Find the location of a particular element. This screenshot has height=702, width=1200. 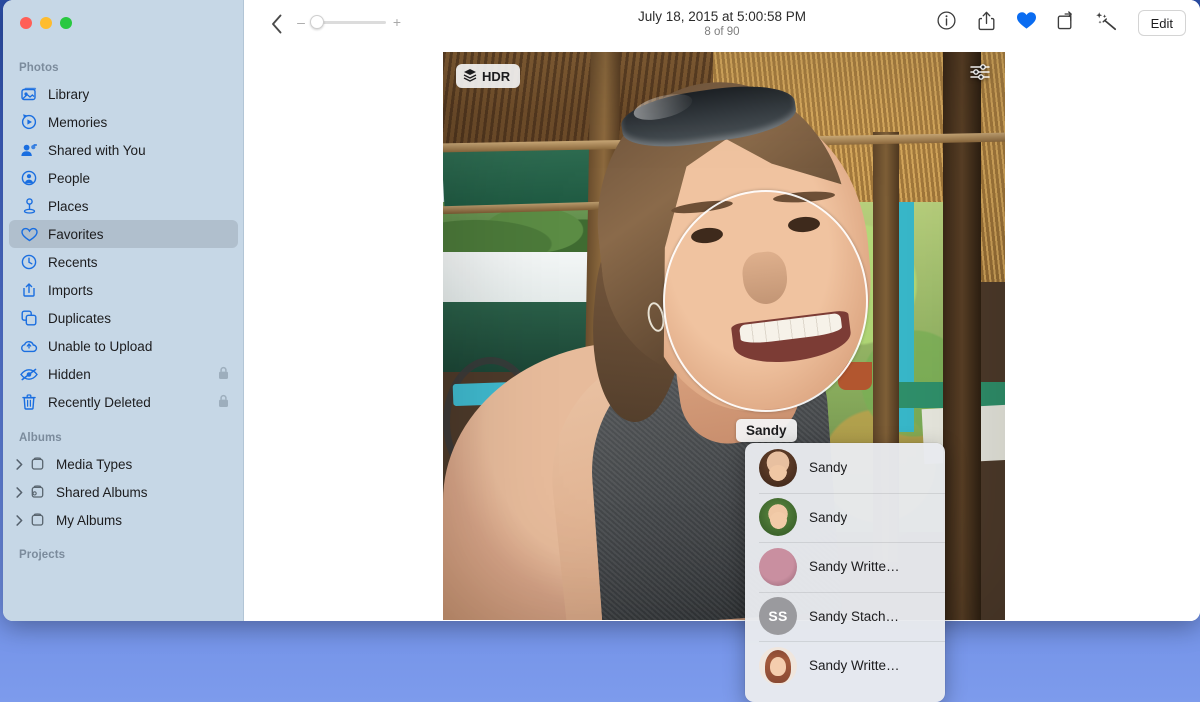

info-button is located at coordinates (947, 23).